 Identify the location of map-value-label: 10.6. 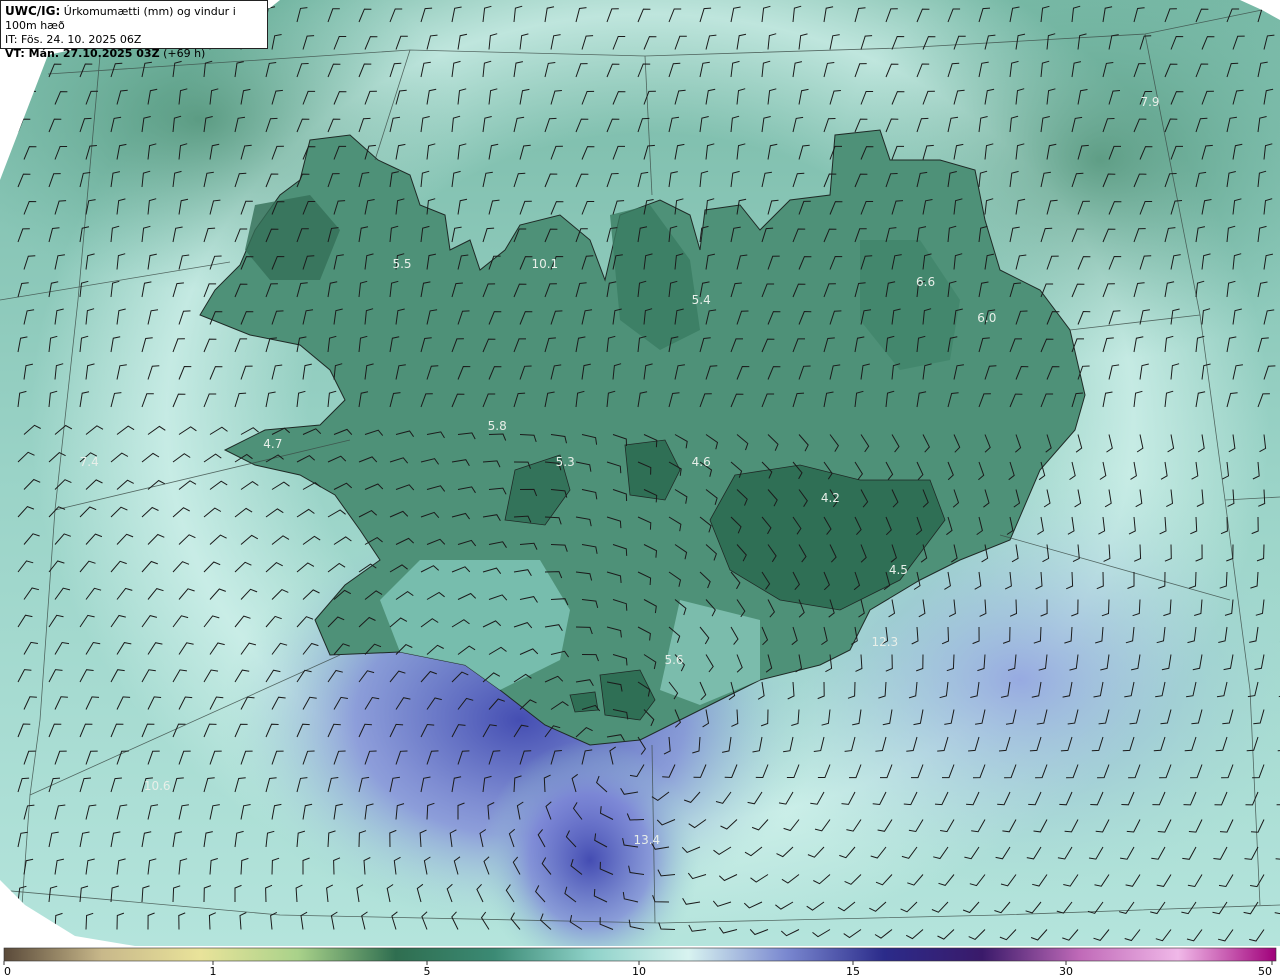
(157, 786).